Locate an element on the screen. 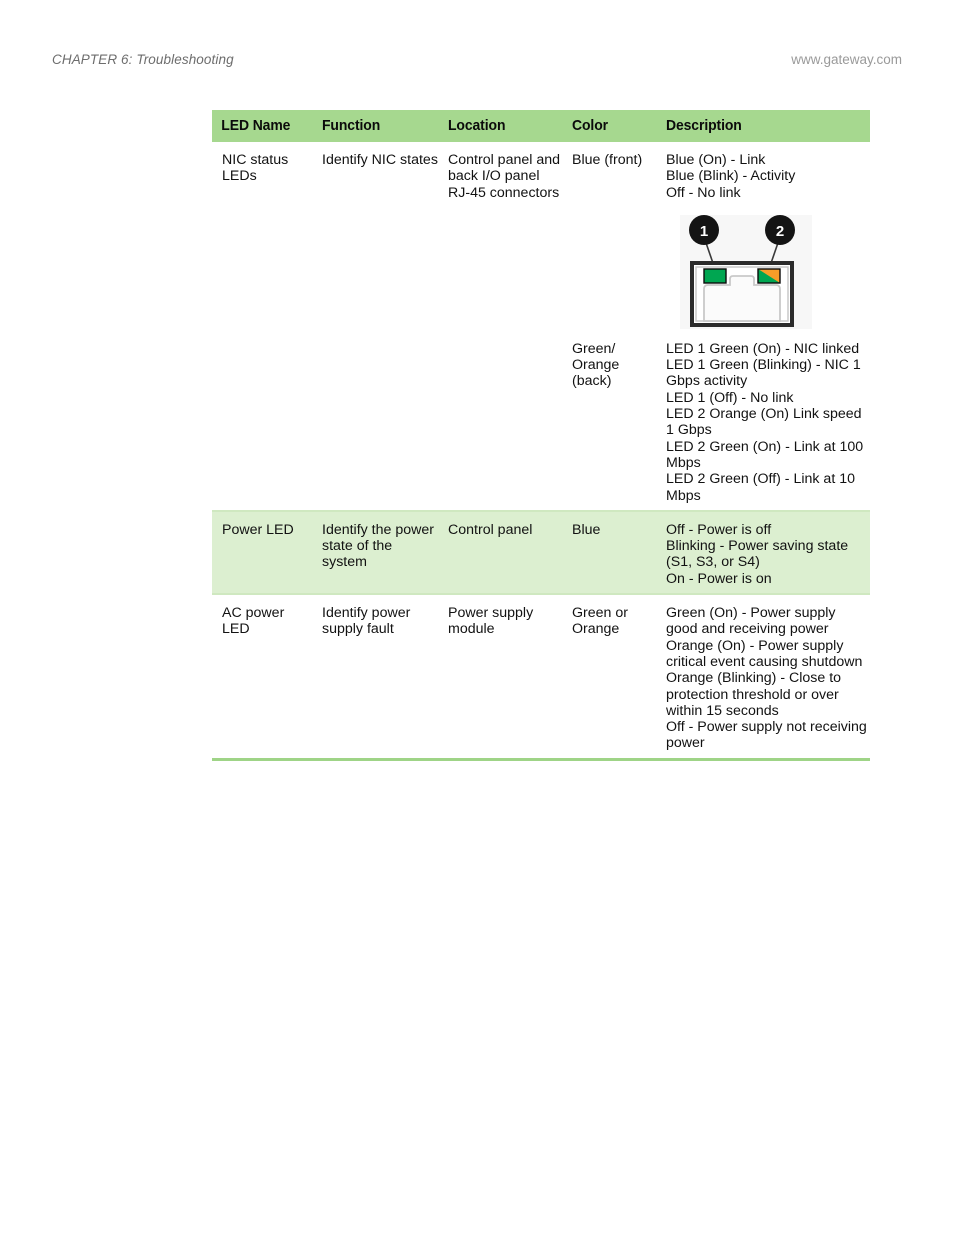 The width and height of the screenshot is (954, 1235). rj45-connector-diagram: 1 2 is located at coordinates (768, 272).